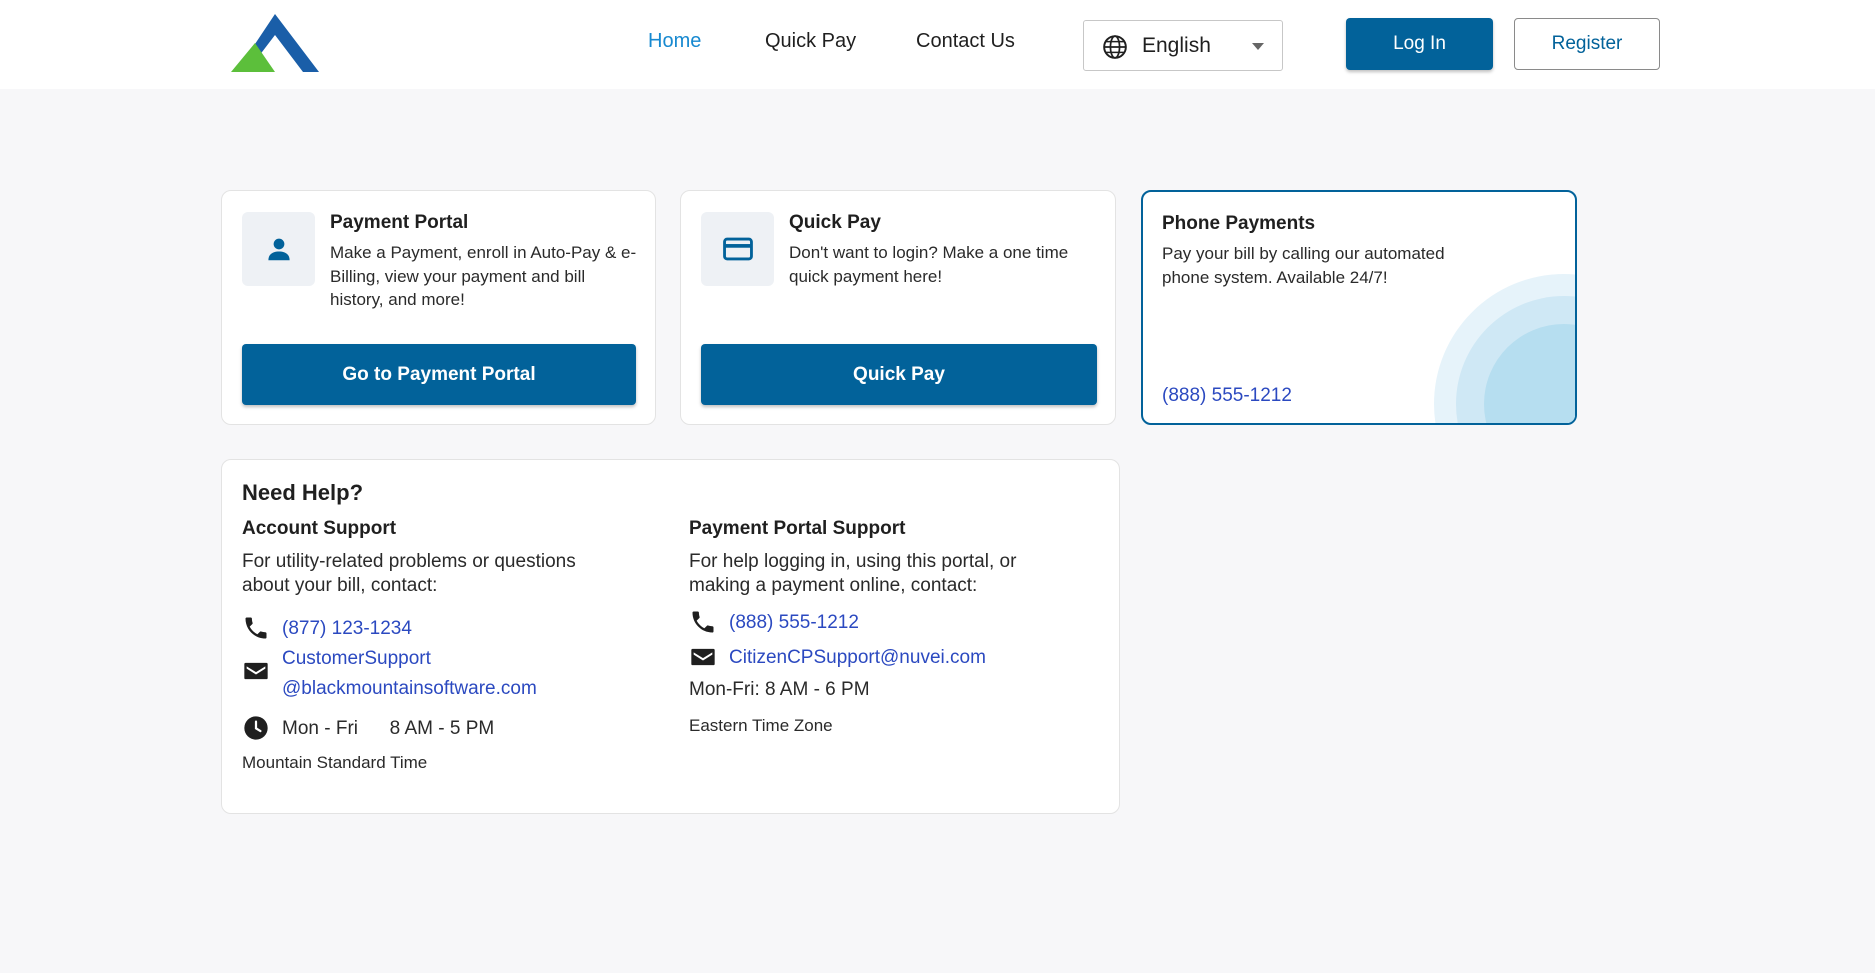  Describe the element at coordinates (1258, 46) in the screenshot. I see `chevron-down-icon` at that location.